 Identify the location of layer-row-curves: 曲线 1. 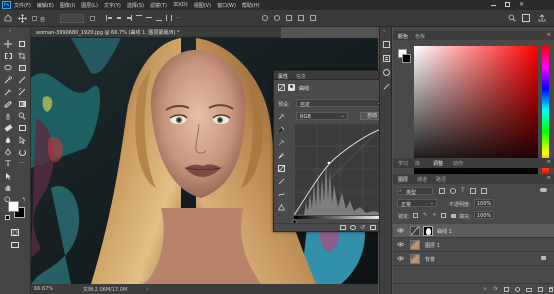
(473, 231).